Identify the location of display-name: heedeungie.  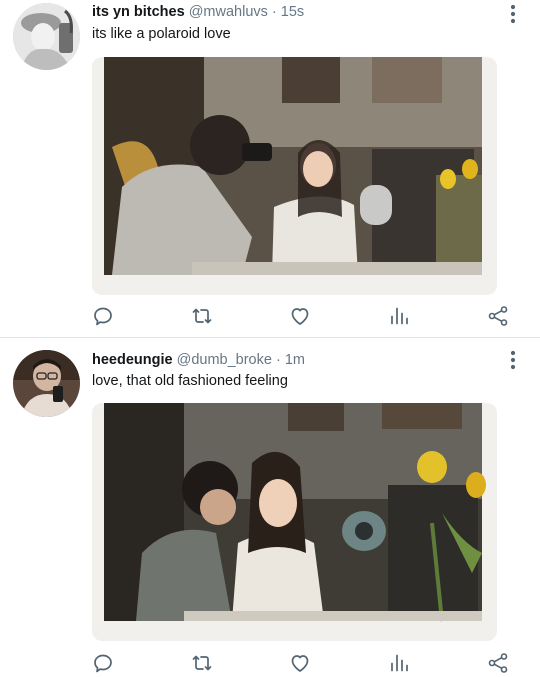
(132, 360).